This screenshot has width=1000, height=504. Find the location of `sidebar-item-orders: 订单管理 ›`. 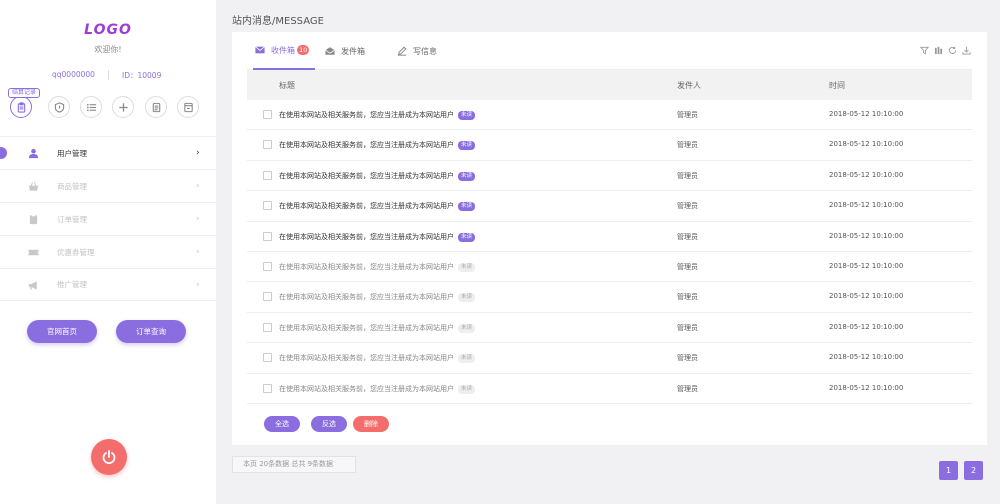

sidebar-item-orders: 订单管理 › is located at coordinates (108, 218).